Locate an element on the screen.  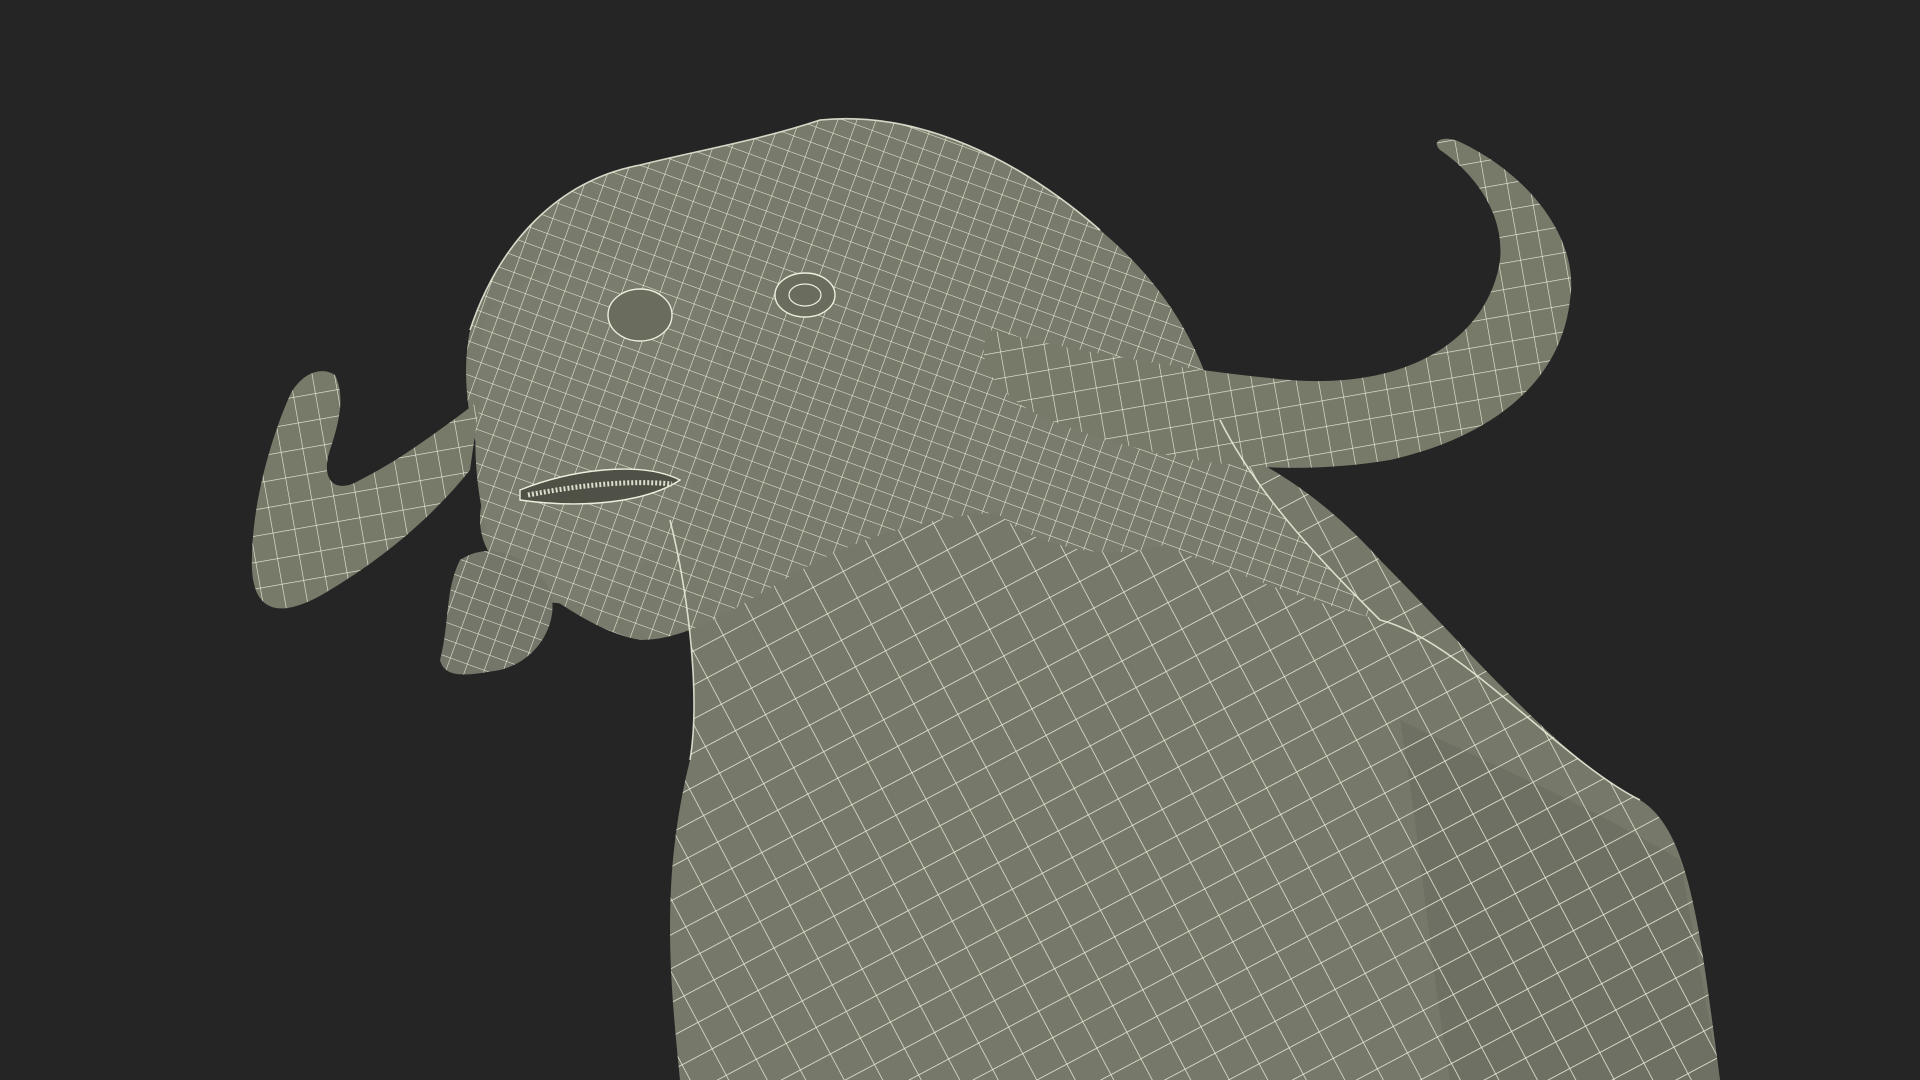
eye is located at coordinates (805, 295).